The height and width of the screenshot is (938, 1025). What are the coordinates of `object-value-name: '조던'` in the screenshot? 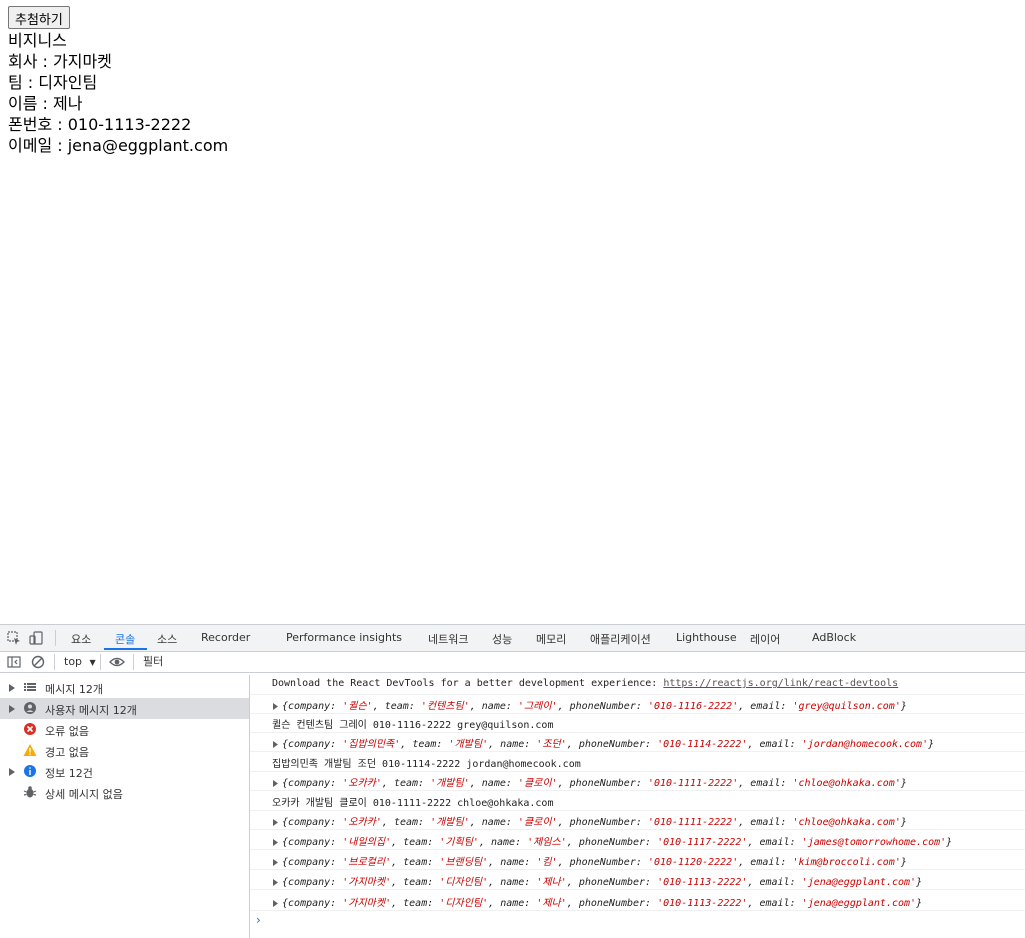 It's located at (551, 744).